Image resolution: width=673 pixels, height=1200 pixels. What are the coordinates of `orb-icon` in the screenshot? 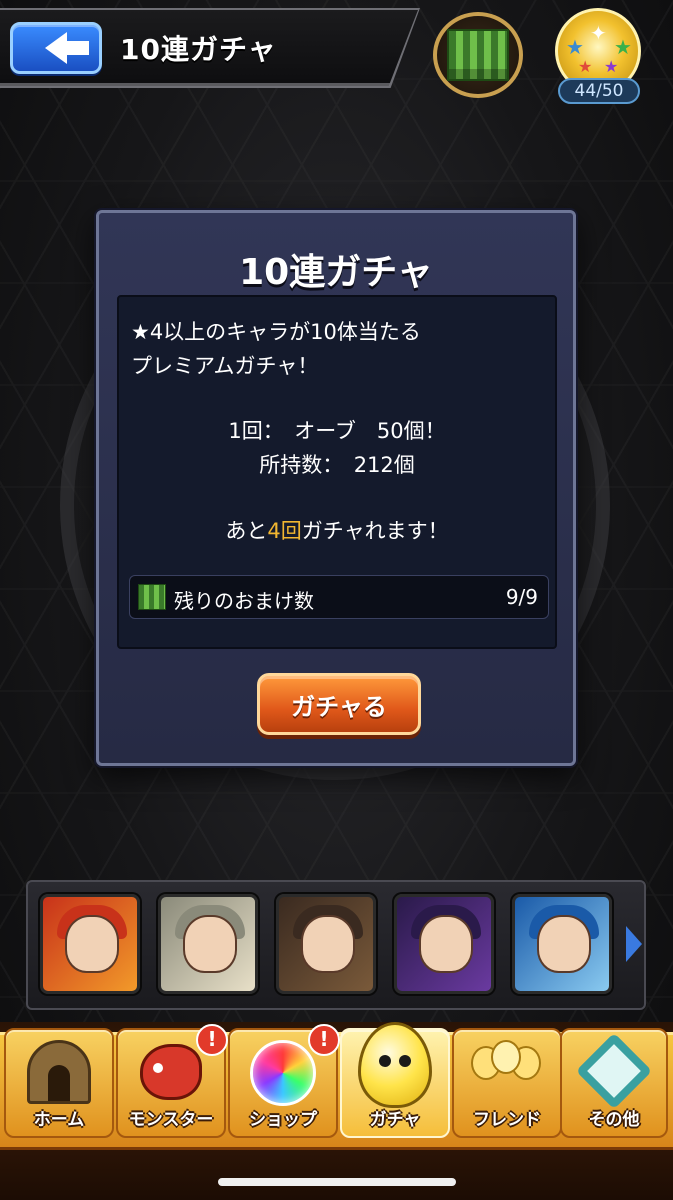 It's located at (283, 1073).